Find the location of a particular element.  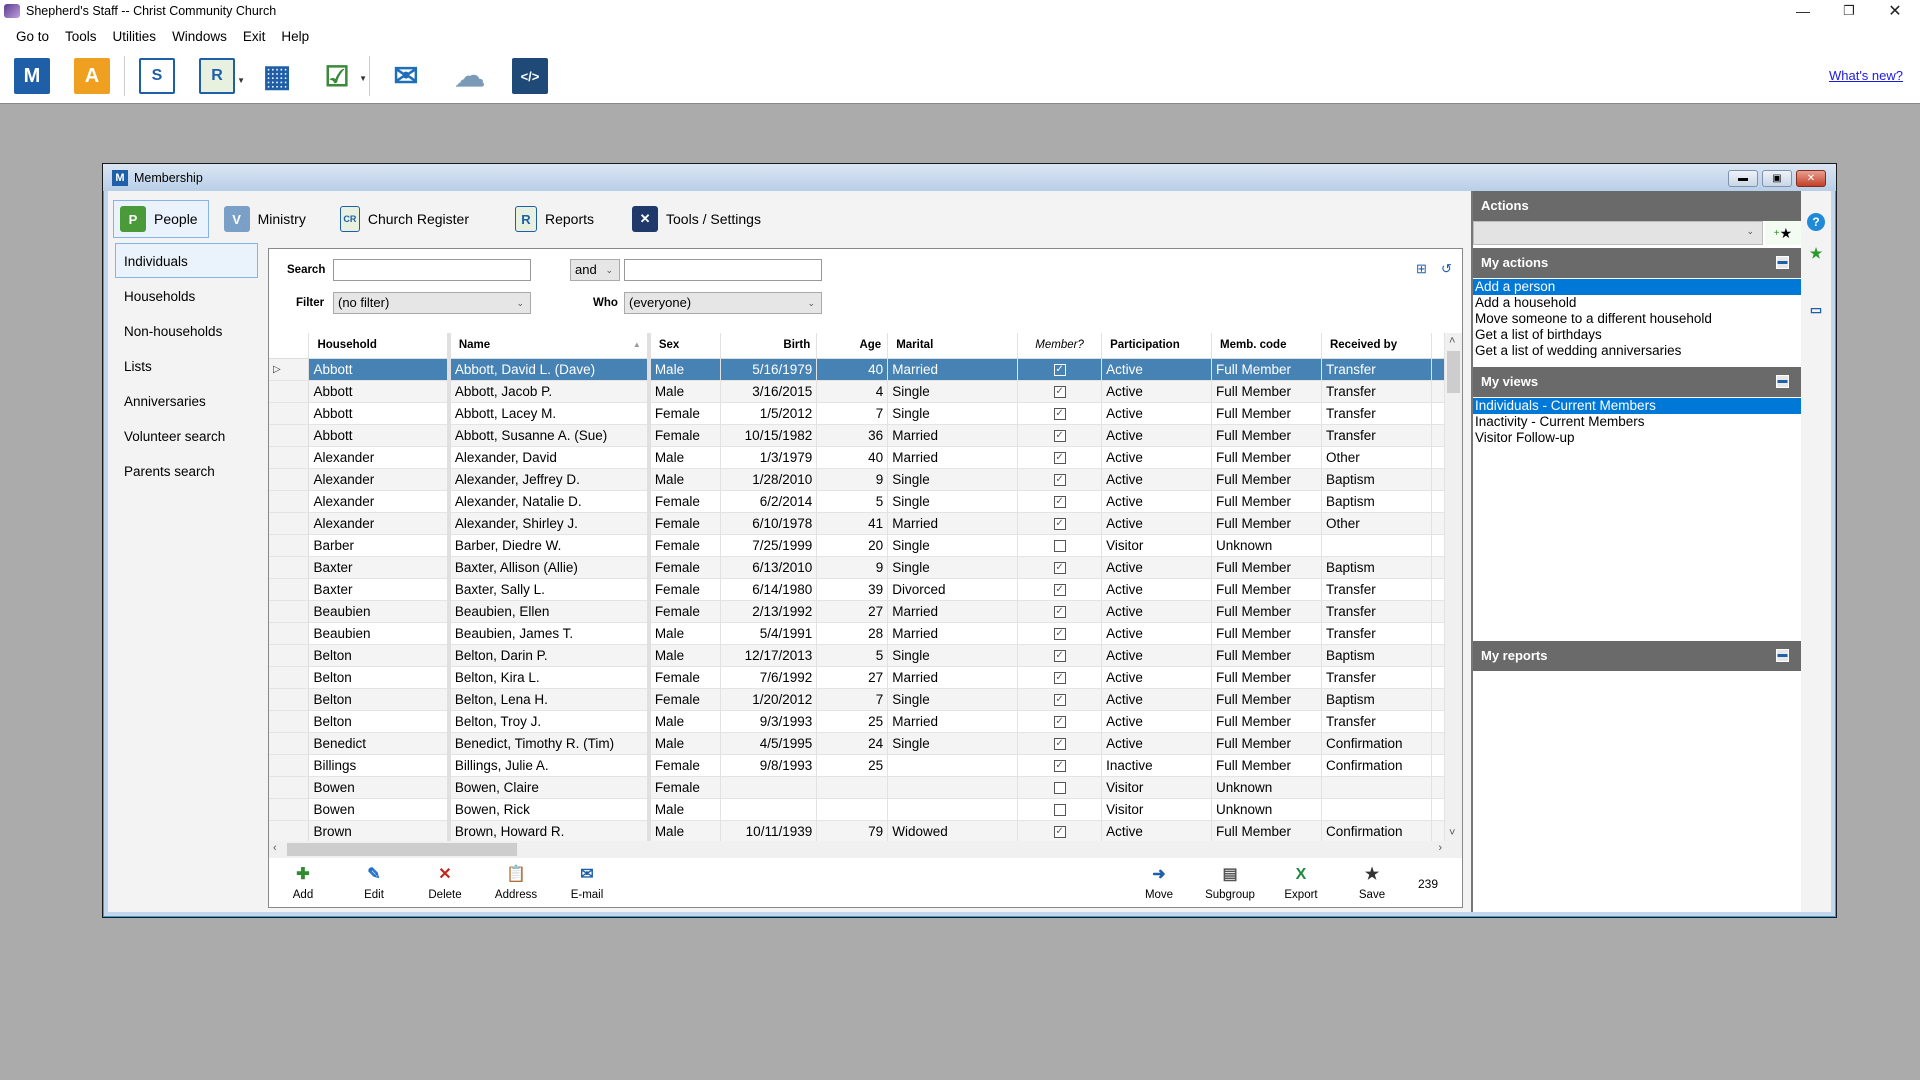

cloud-alert-icon: ☁ is located at coordinates (470, 76).